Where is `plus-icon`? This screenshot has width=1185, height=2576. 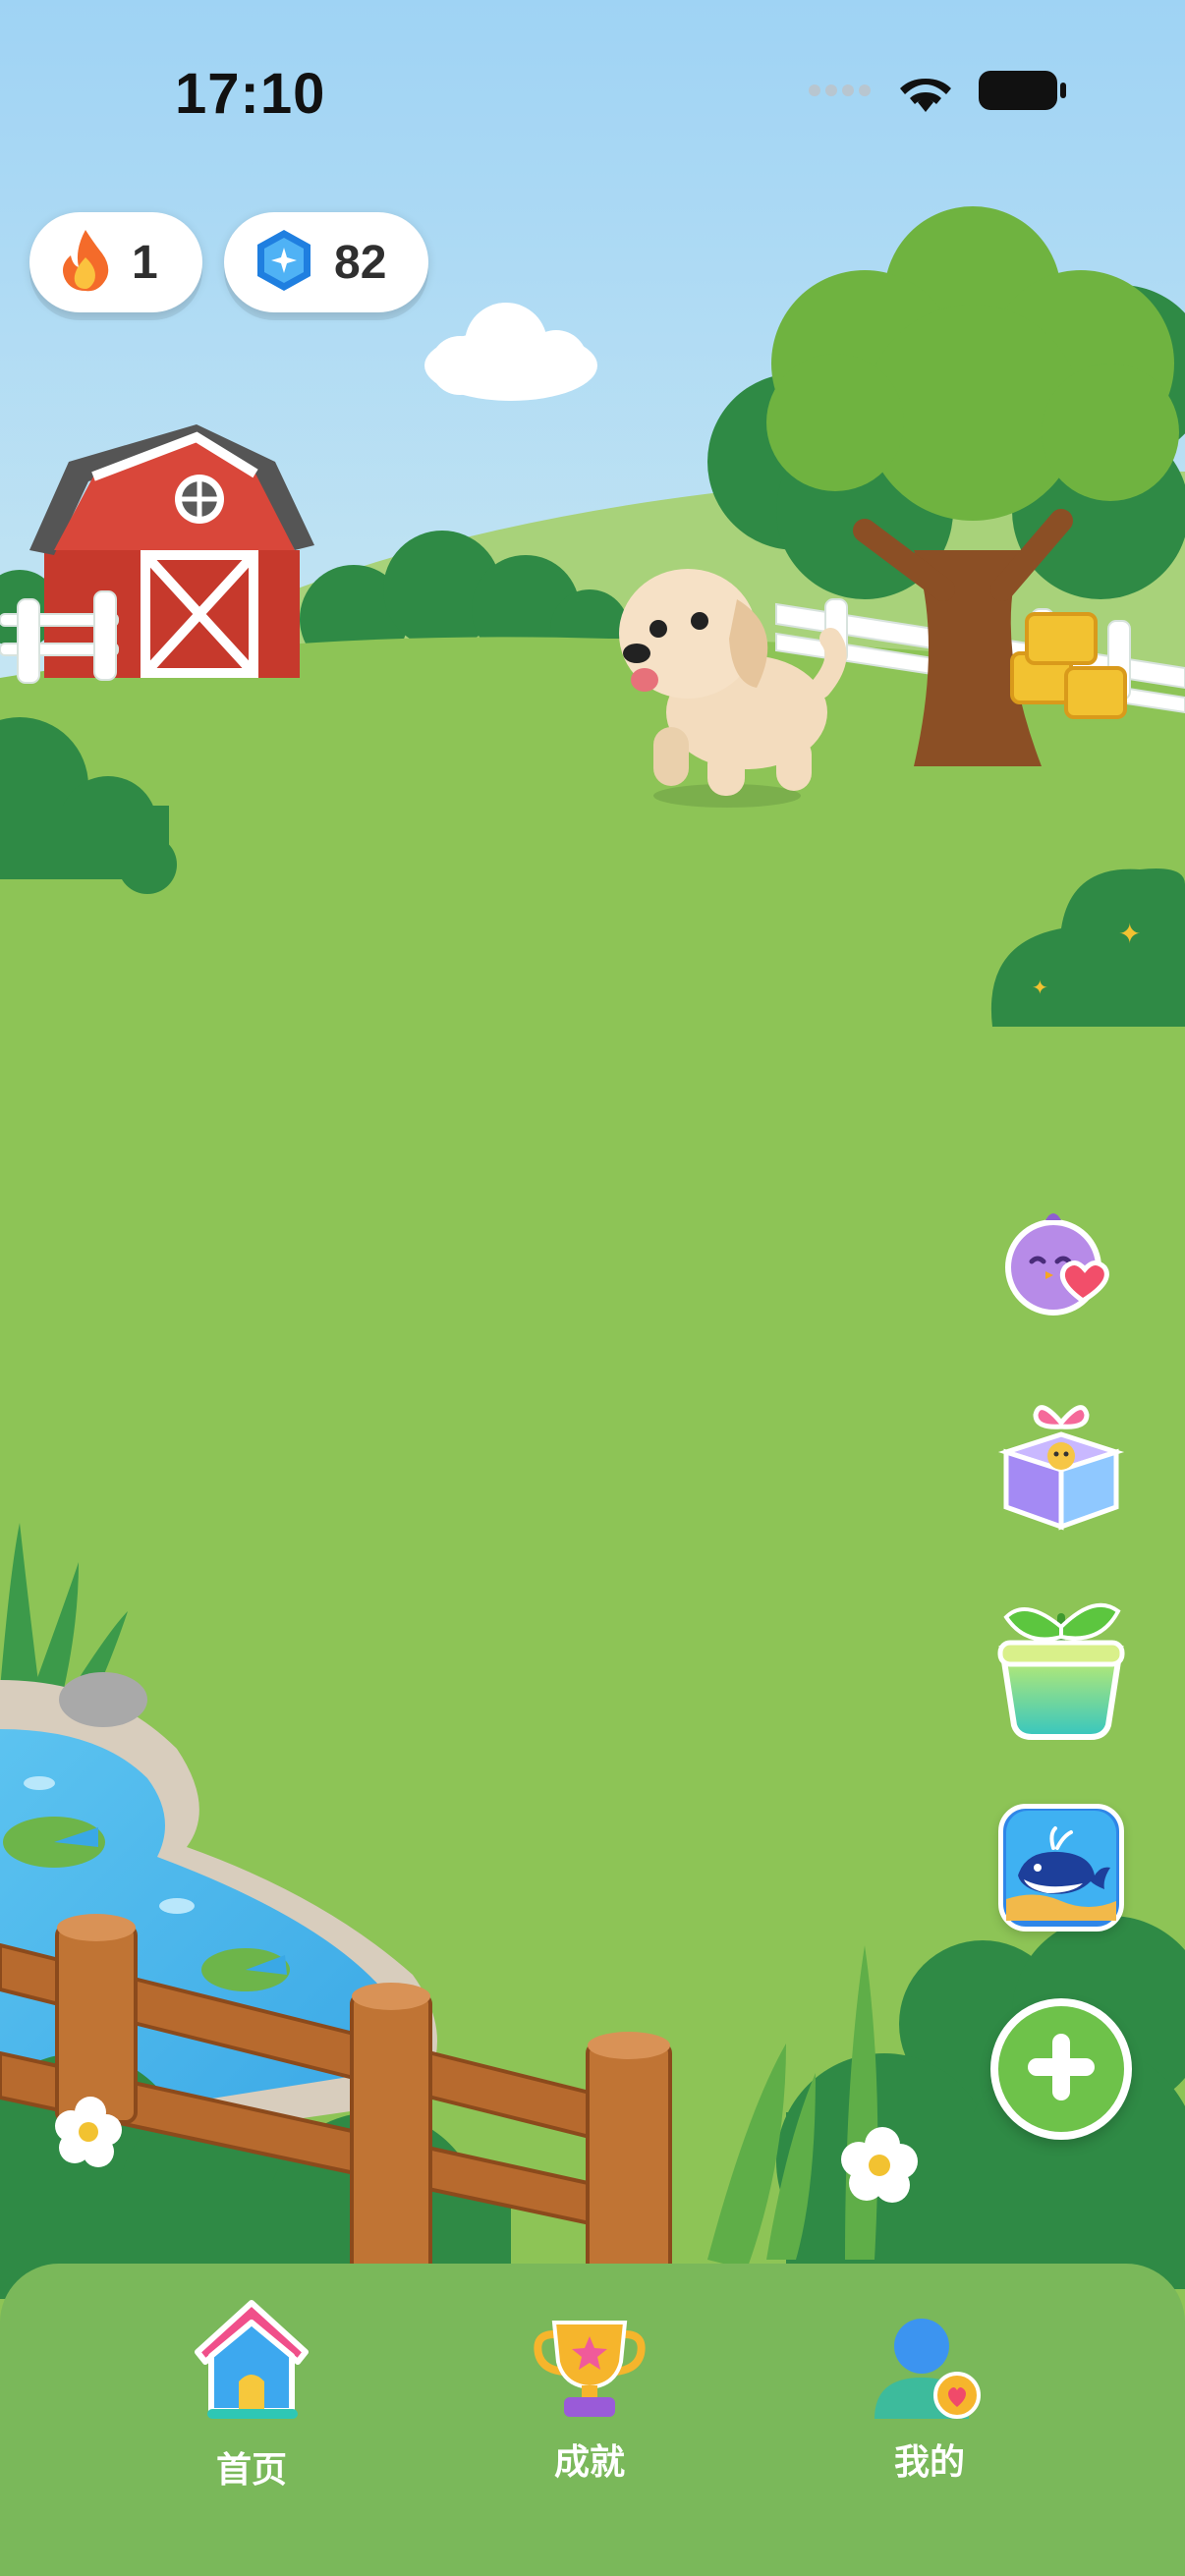 plus-icon is located at coordinates (1061, 2069).